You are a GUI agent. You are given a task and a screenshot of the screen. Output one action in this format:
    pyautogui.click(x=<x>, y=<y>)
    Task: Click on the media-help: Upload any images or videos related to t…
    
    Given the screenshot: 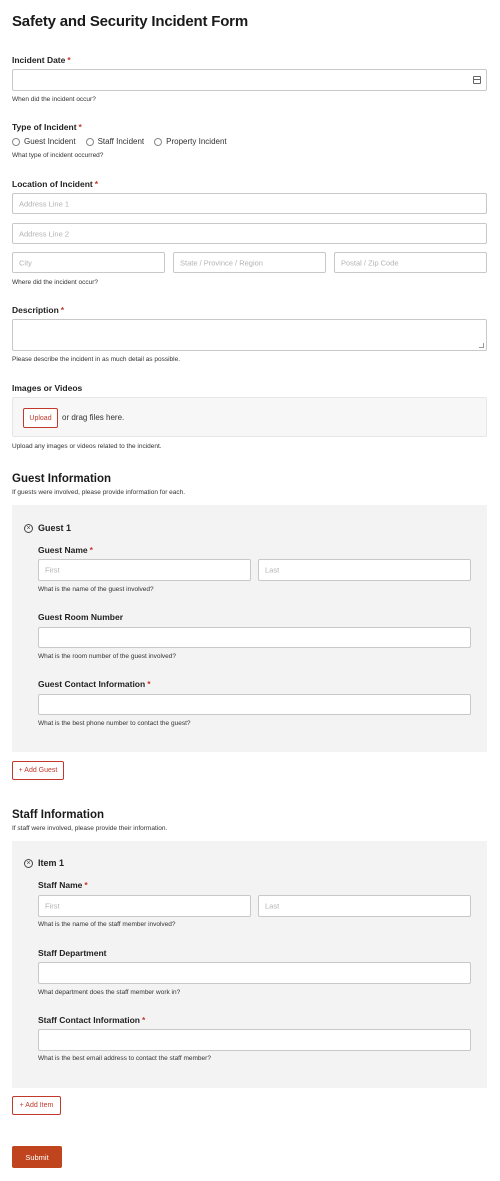 What is the action you would take?
    pyautogui.click(x=87, y=446)
    